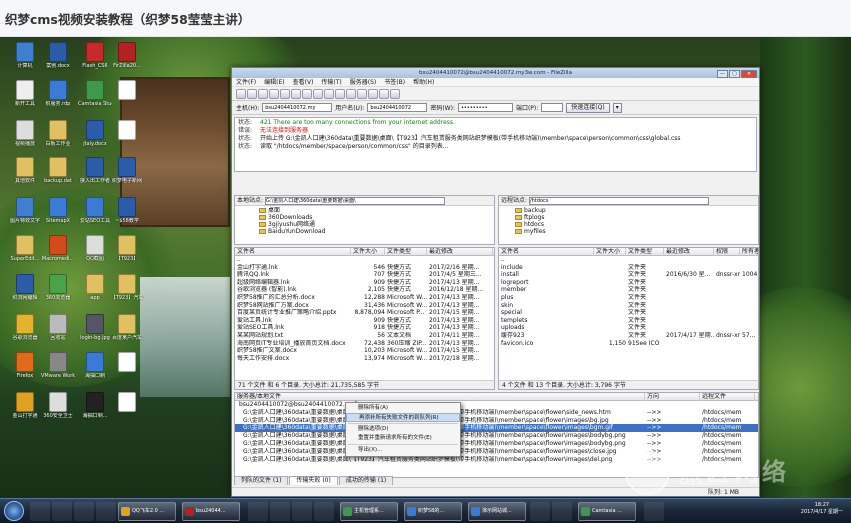 The image size is (851, 523). I want to click on menu-bookmarks: 书签(B), so click(394, 82).